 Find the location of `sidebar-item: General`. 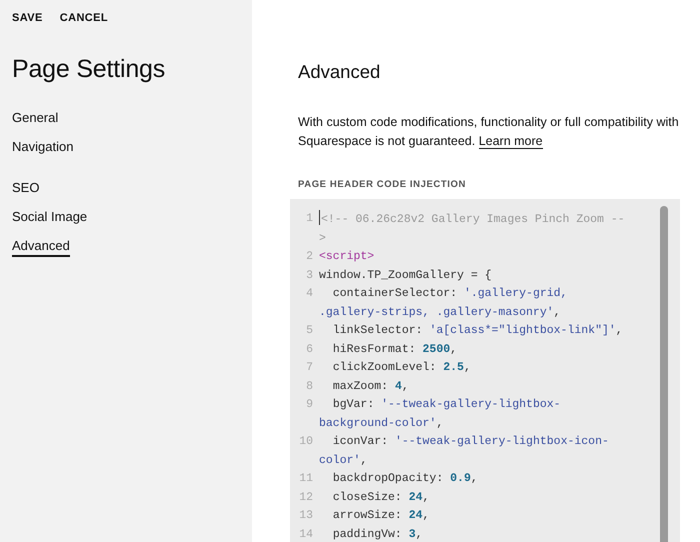

sidebar-item: General is located at coordinates (35, 119).